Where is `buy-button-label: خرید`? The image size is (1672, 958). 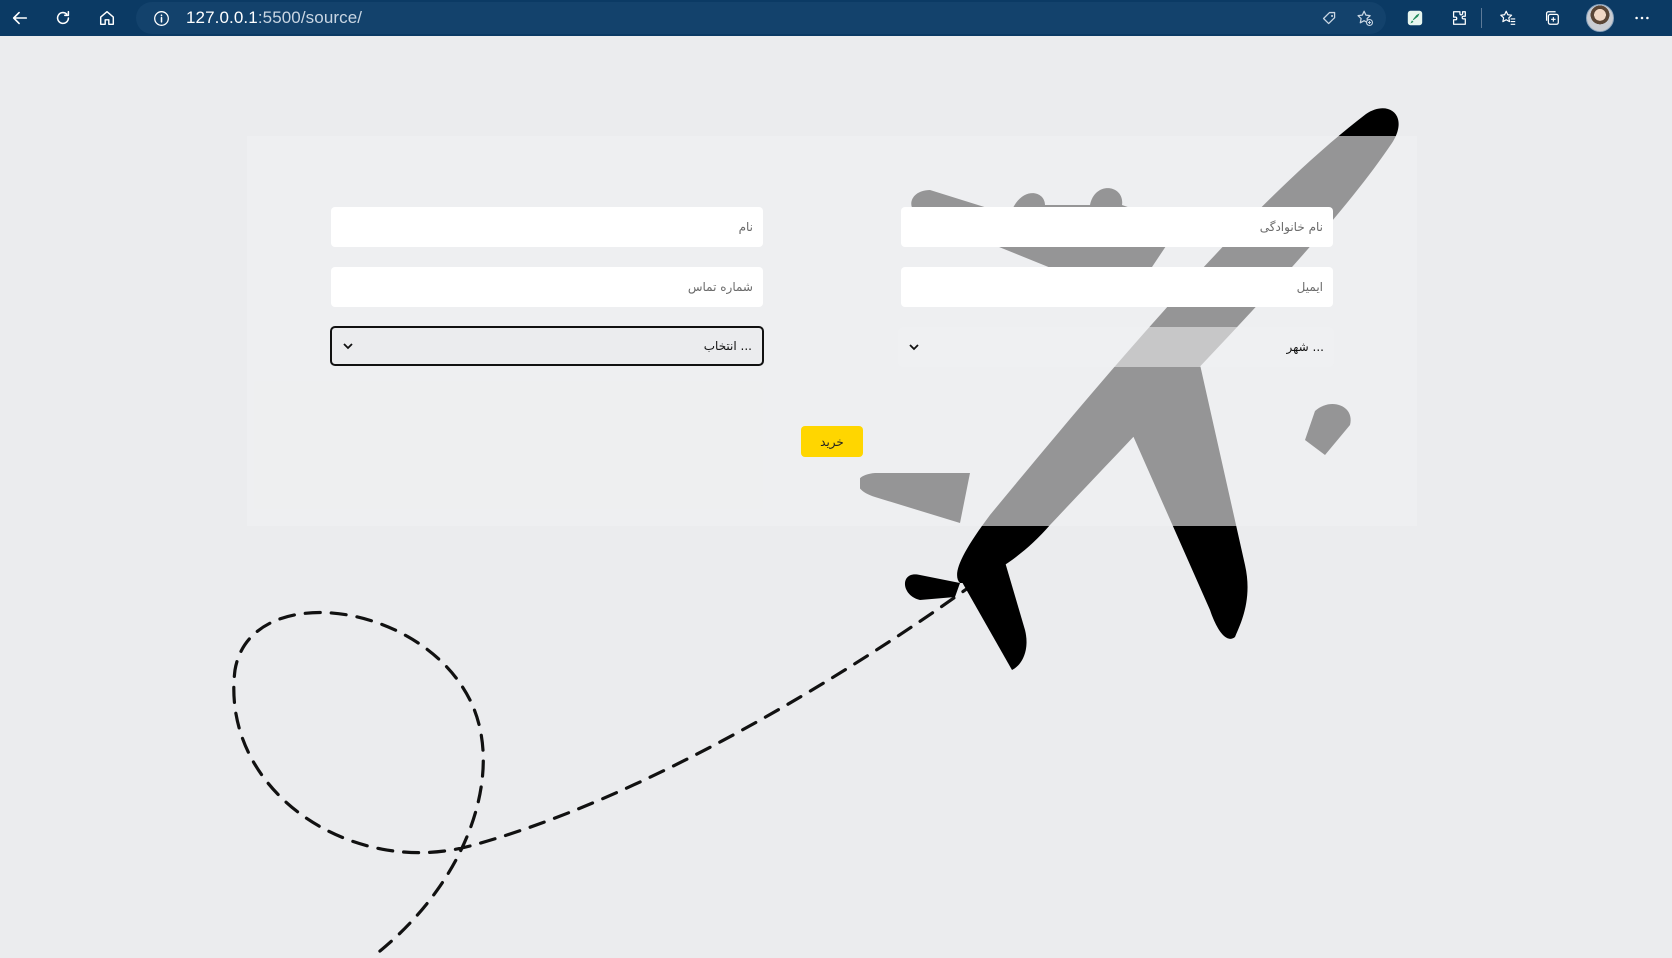
buy-button-label: خرید is located at coordinates (832, 441).